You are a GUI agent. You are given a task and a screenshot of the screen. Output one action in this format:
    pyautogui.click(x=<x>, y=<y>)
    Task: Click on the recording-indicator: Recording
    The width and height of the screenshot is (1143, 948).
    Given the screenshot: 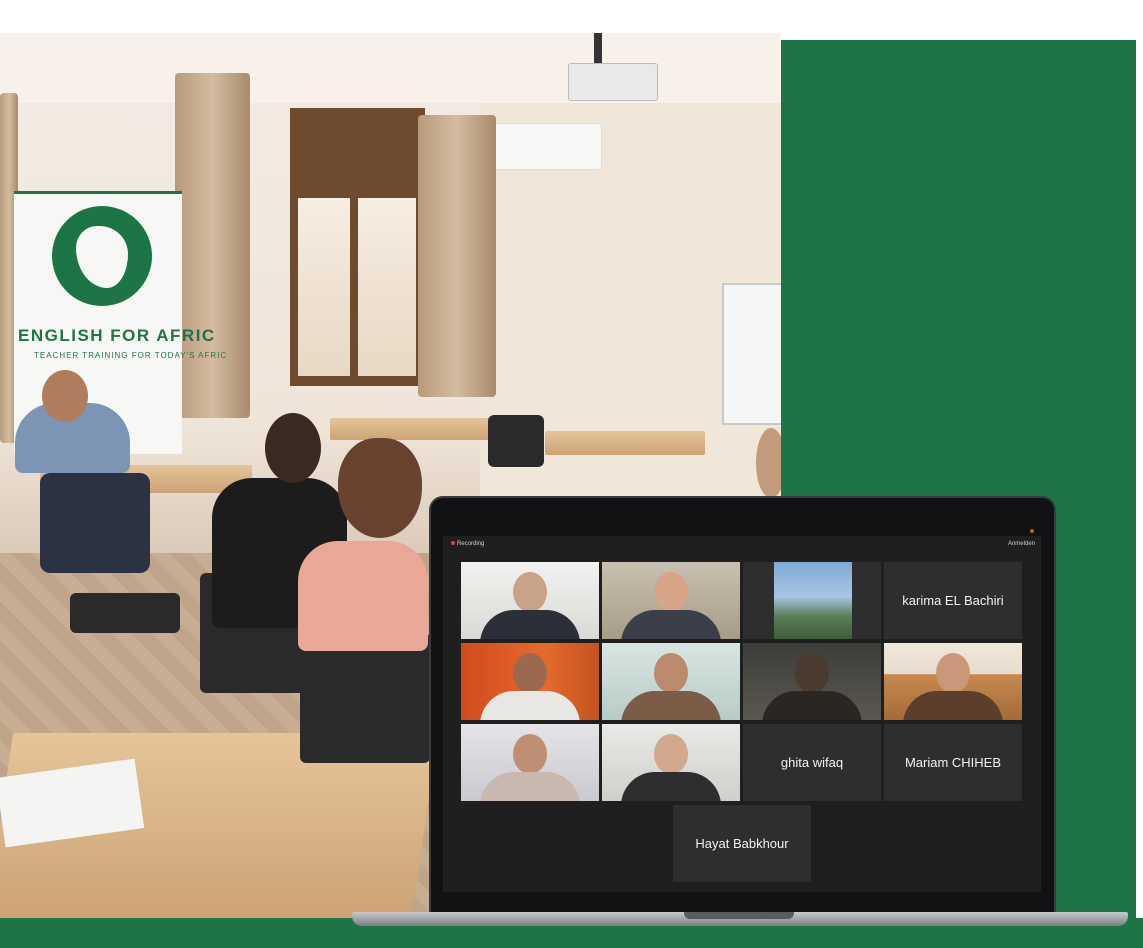 What is the action you would take?
    pyautogui.click(x=467, y=544)
    